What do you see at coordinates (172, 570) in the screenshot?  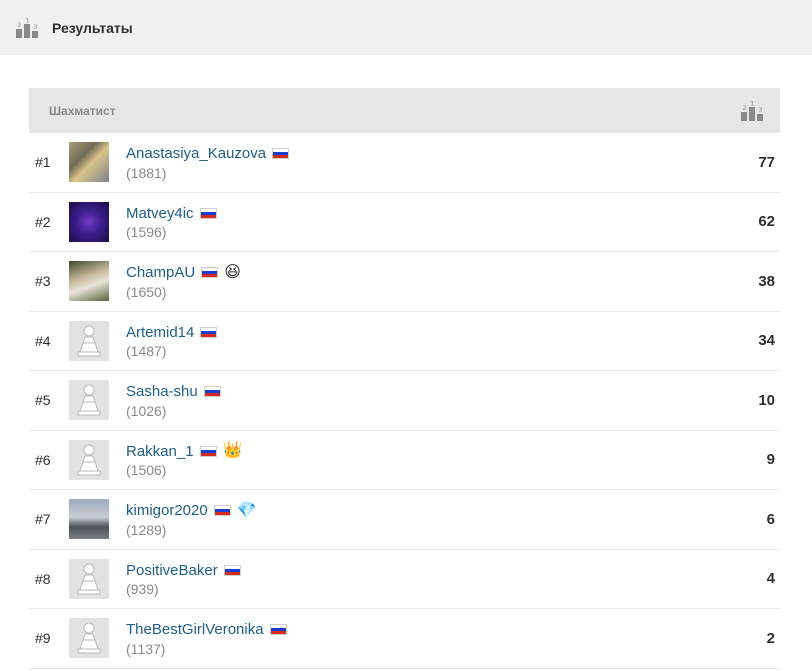 I see `player-name-link: PositiveBaker` at bounding box center [172, 570].